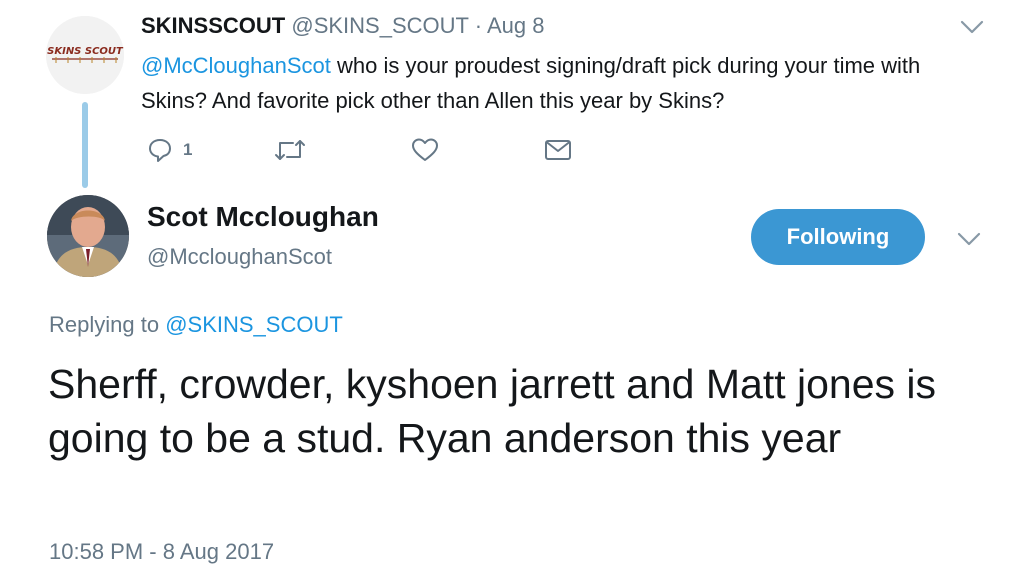  I want to click on main-handle: @MccloughanScot, so click(239, 257).